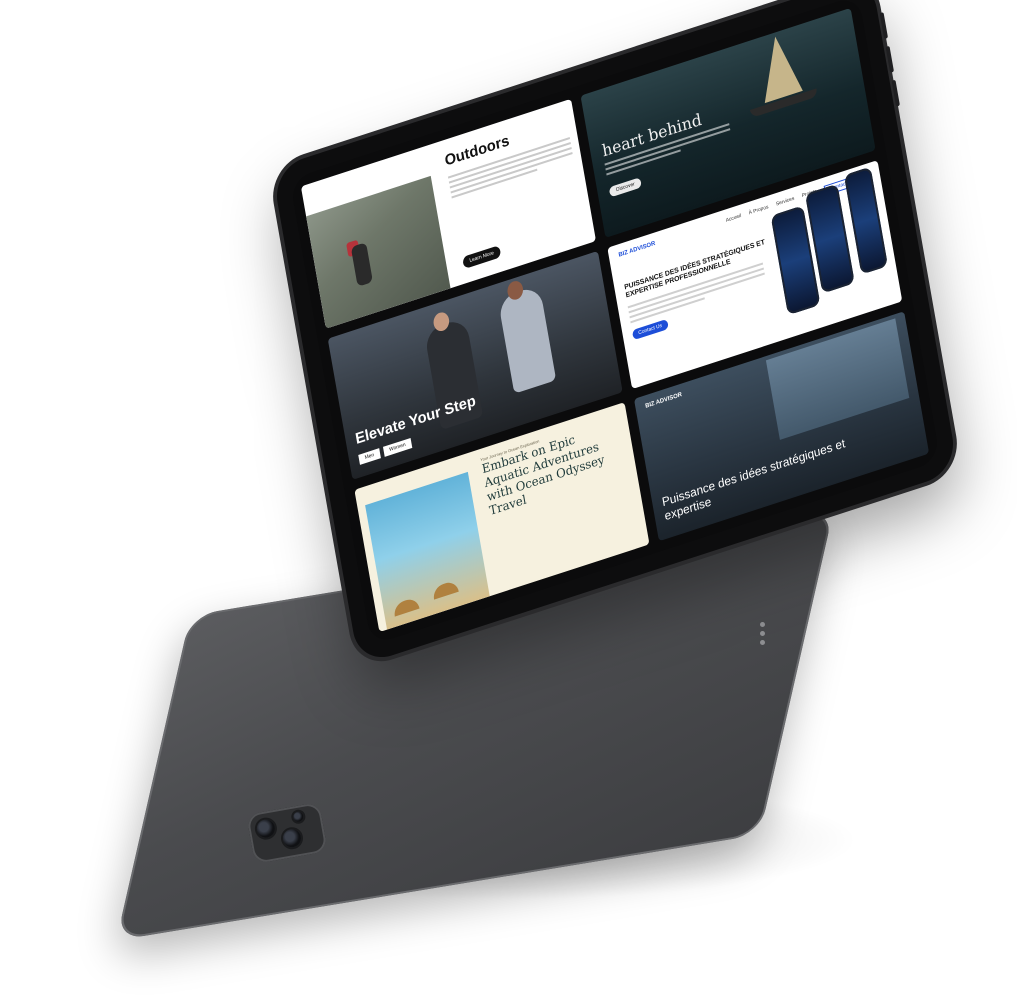  What do you see at coordinates (895, 93) in the screenshot?
I see `side-button-bottom` at bounding box center [895, 93].